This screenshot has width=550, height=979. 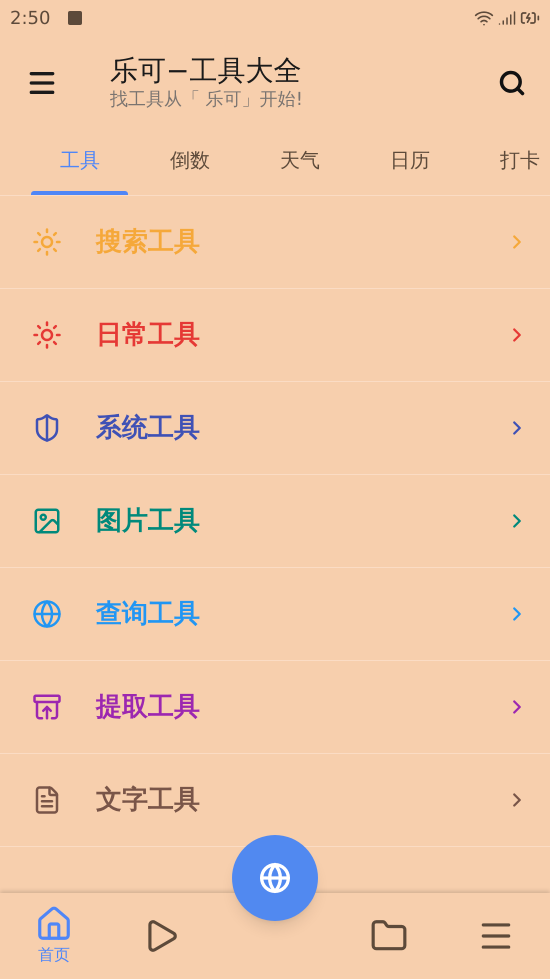 What do you see at coordinates (148, 707) in the screenshot?
I see `category-label: 提取工具` at bounding box center [148, 707].